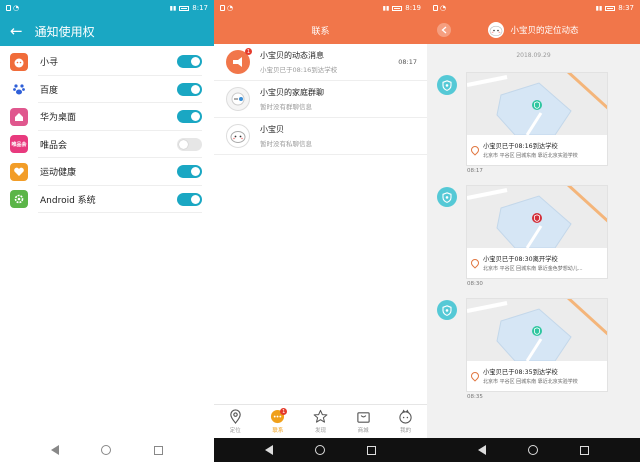 The image size is (640, 462). I want to click on event-title: 小宝贝已于08:30离开学校, so click(520, 259).